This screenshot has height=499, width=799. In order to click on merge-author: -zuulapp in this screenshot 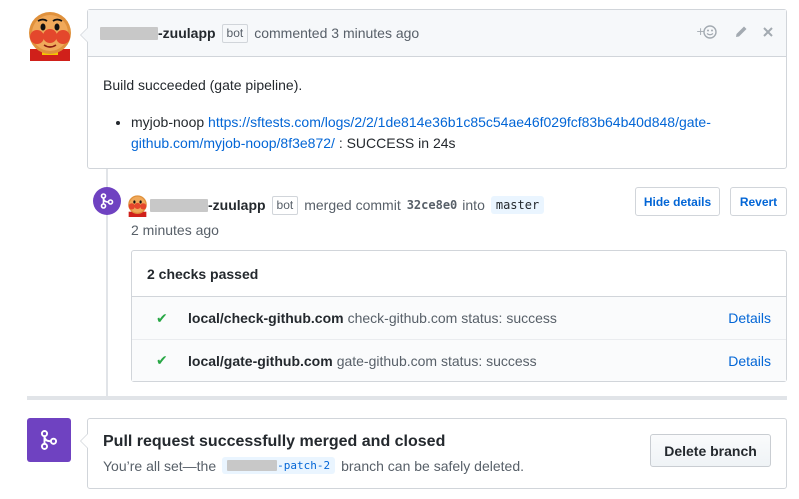, I will do `click(237, 205)`.